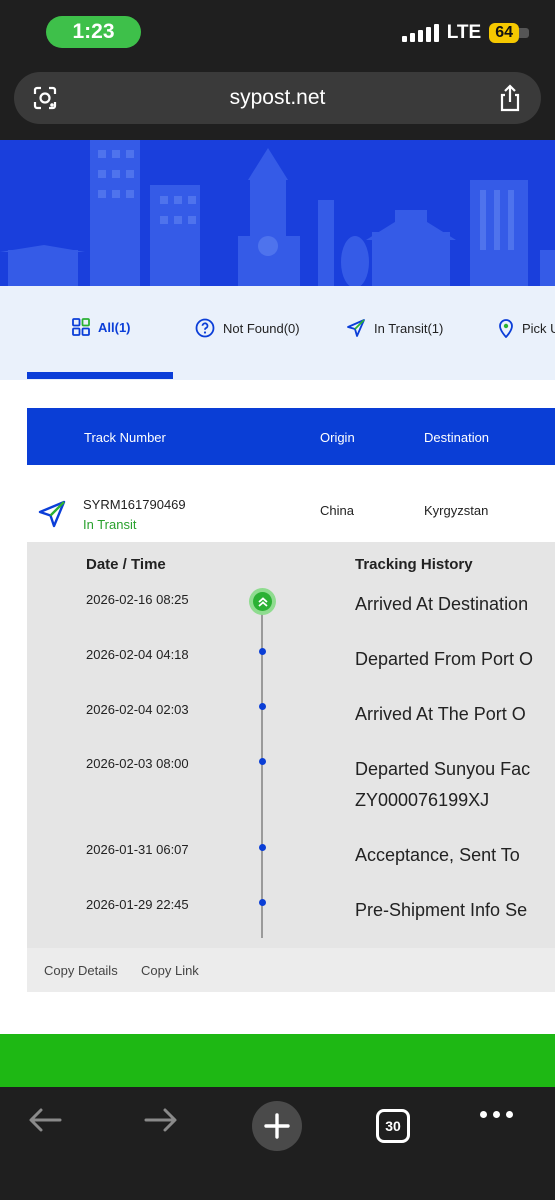  What do you see at coordinates (137, 654) in the screenshot?
I see `event-datetime: 2026-02-04 04:18` at bounding box center [137, 654].